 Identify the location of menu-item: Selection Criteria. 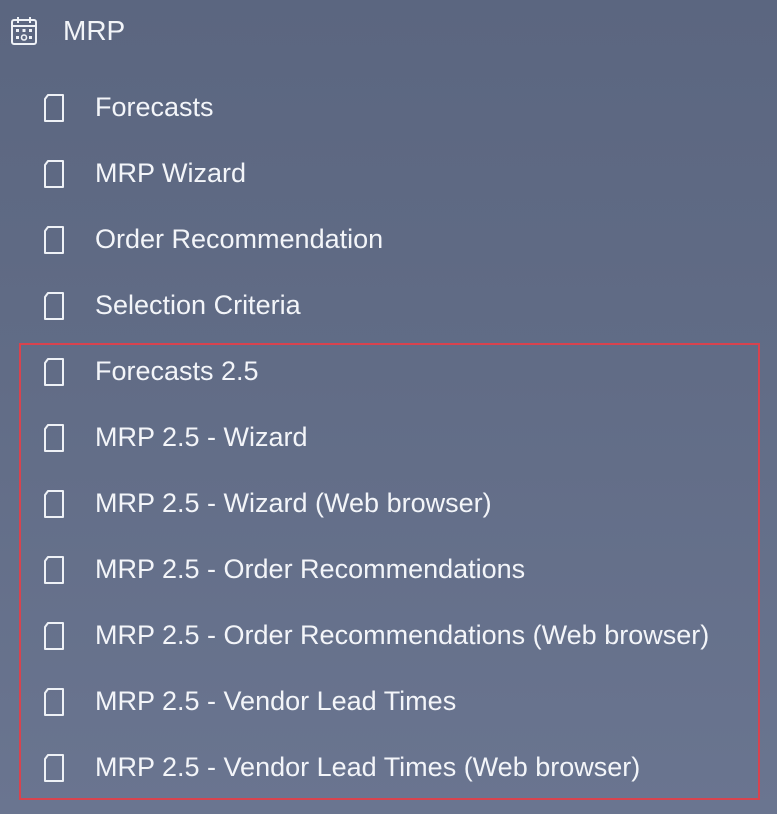
(388, 306).